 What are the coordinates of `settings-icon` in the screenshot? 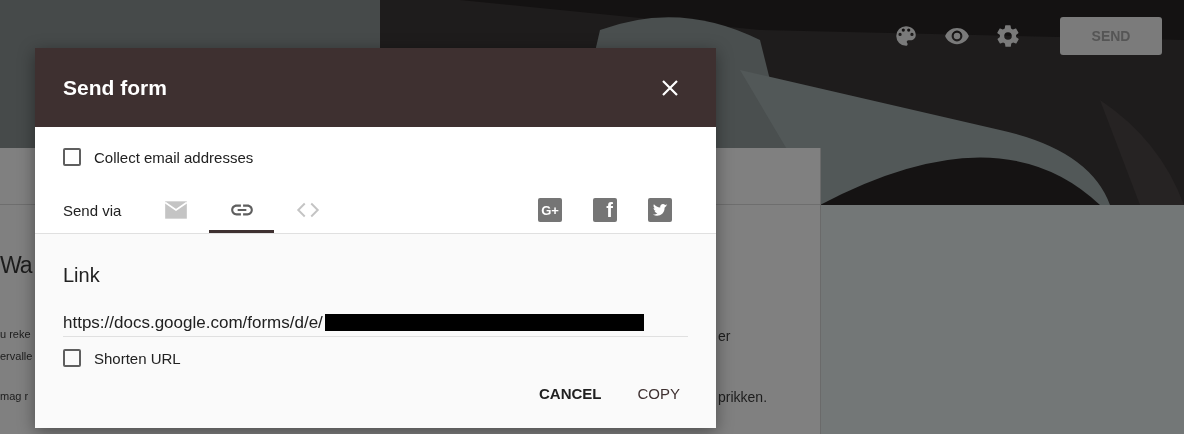 It's located at (1008, 36).